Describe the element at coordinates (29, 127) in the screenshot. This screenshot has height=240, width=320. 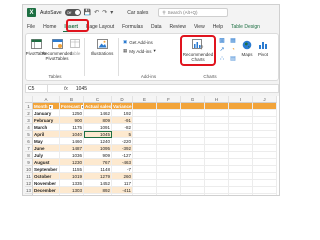
I see `row-number: 4` at that location.